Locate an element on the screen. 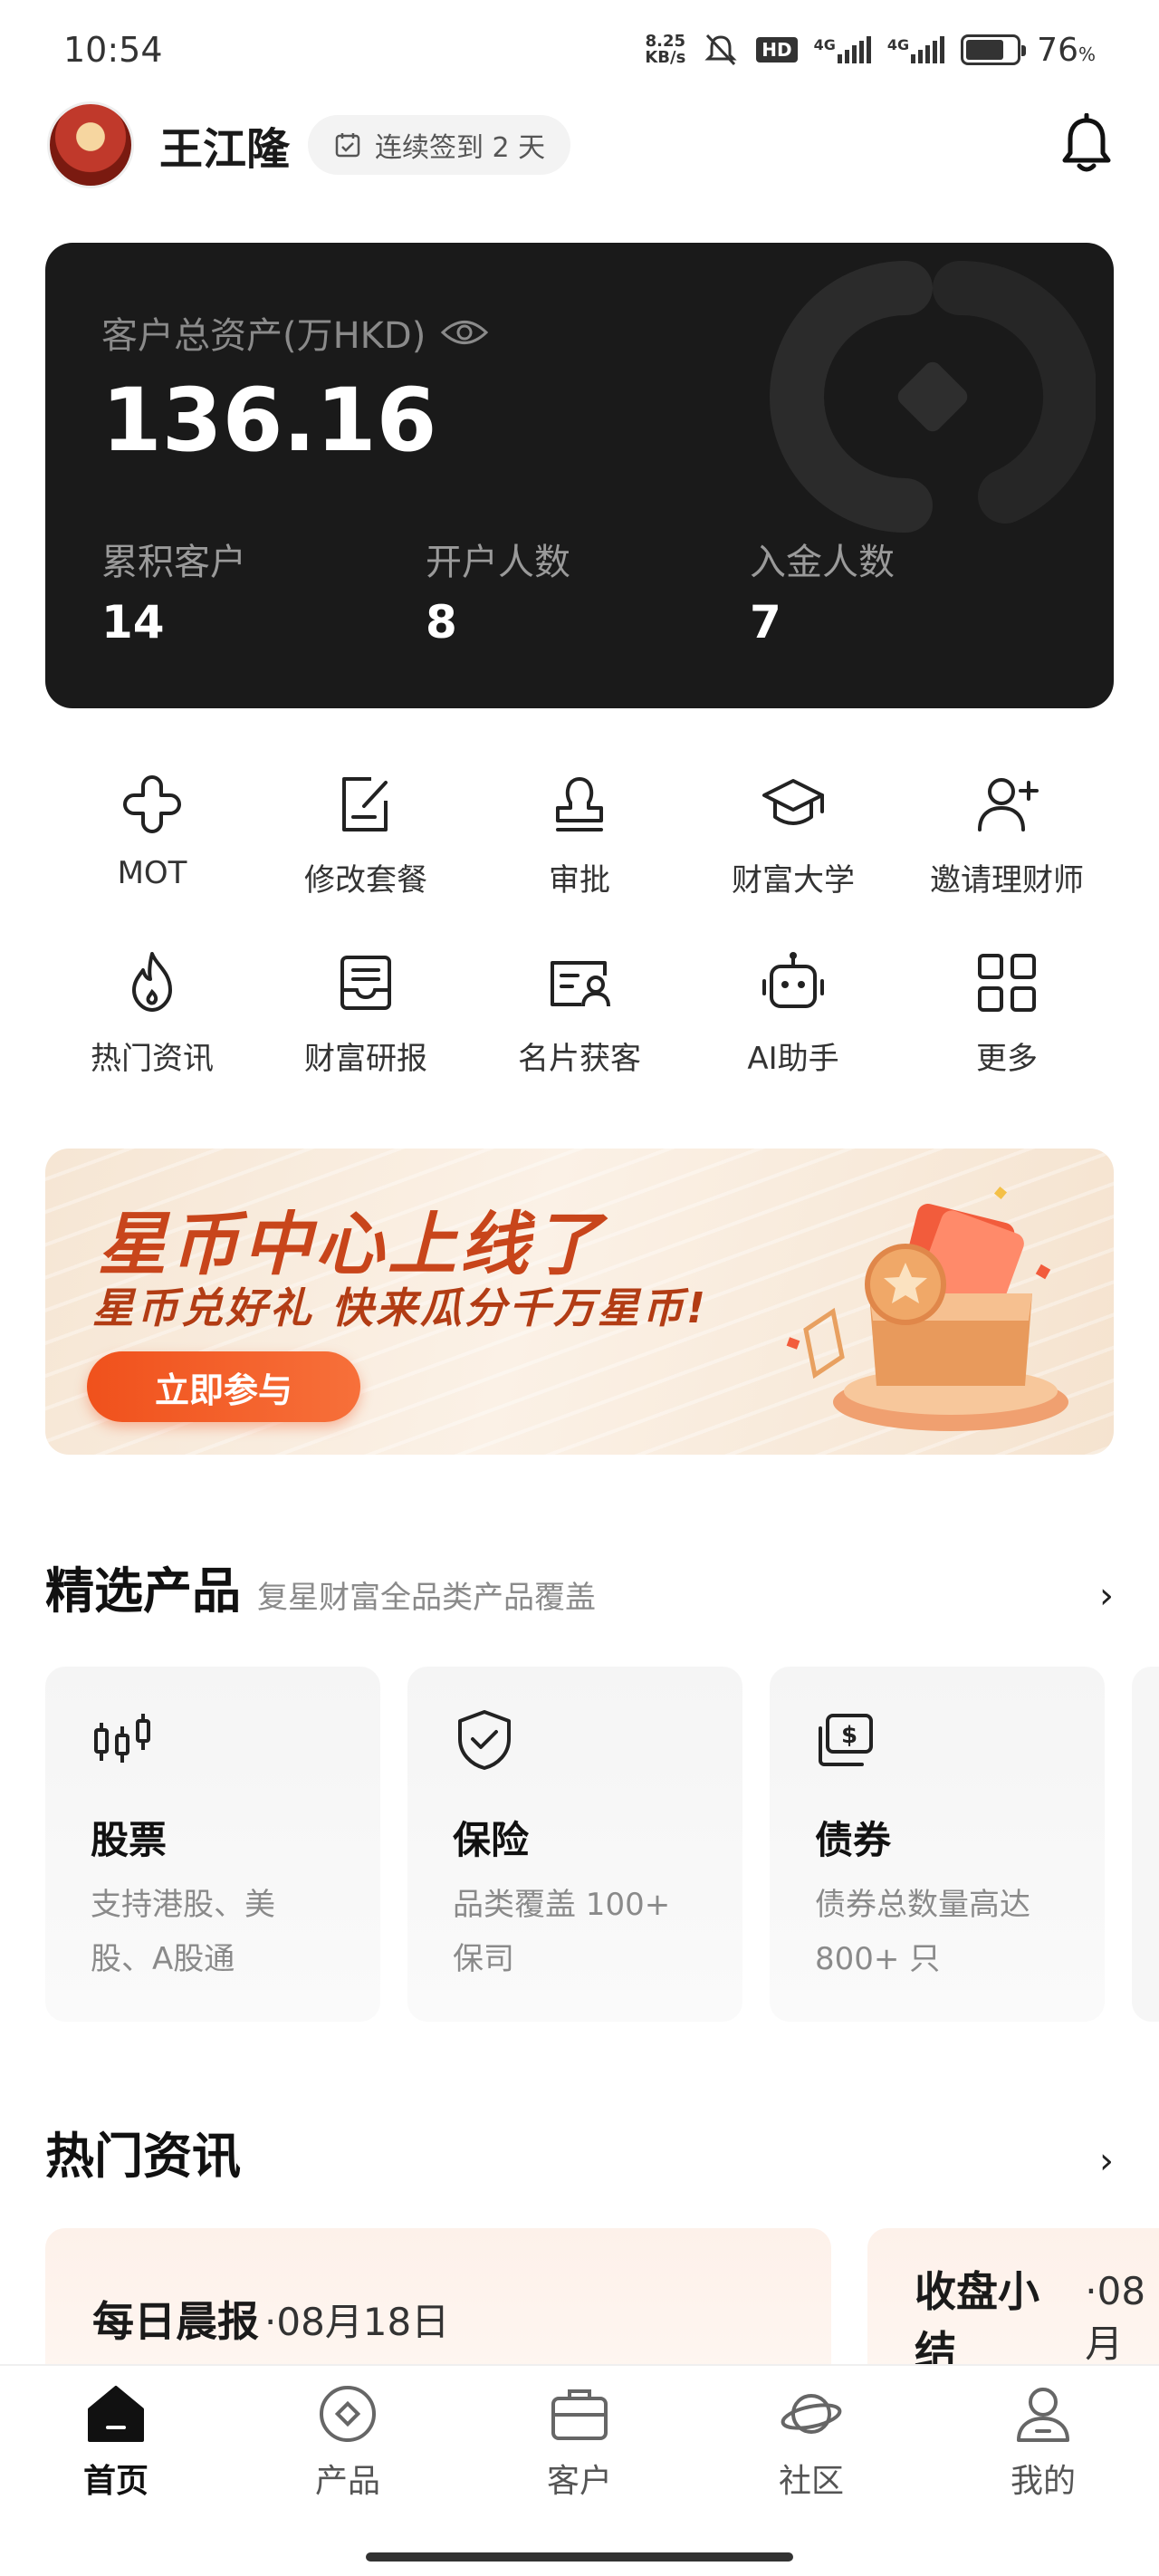  eye-icon is located at coordinates (464, 332).